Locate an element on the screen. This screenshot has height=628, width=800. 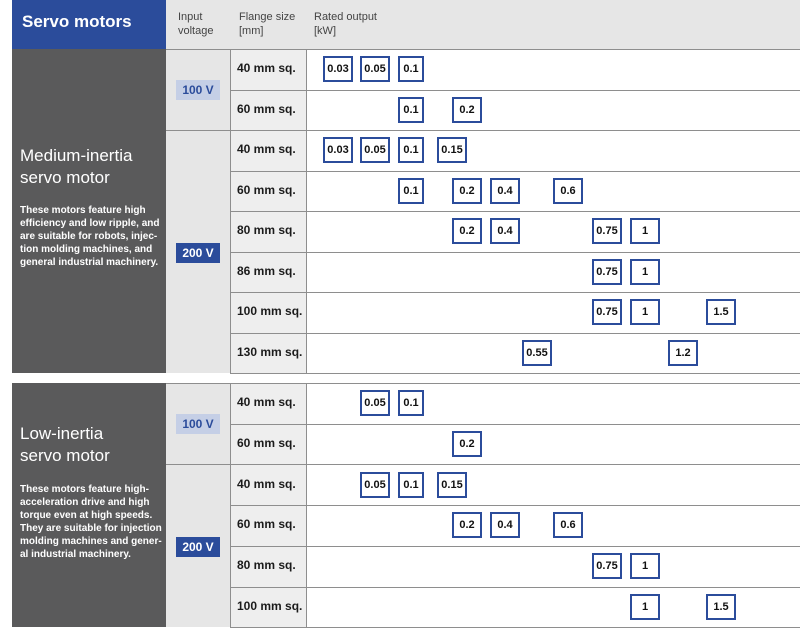
medium-inertia-title-line1: Medium-inertia is located at coordinates (76, 155).